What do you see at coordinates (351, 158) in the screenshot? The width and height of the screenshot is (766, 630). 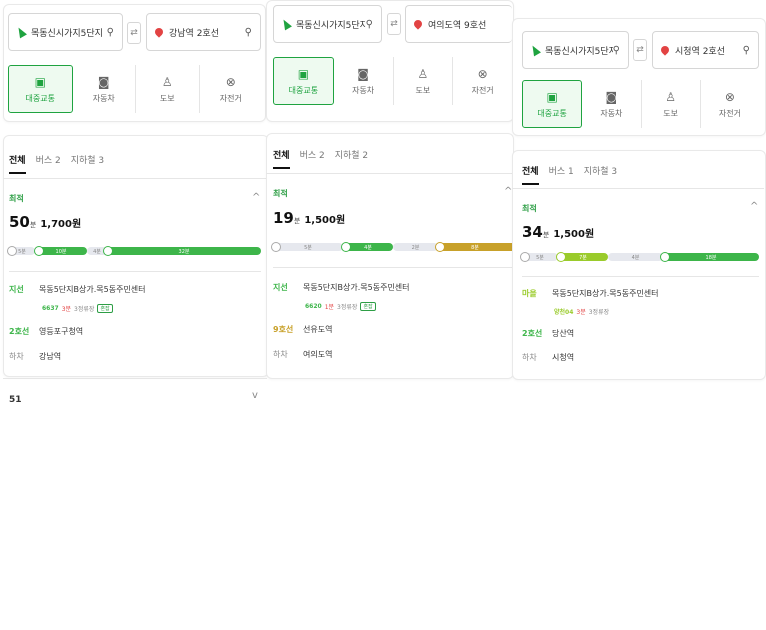 I see `tab-subway: 지하철 2` at bounding box center [351, 158].